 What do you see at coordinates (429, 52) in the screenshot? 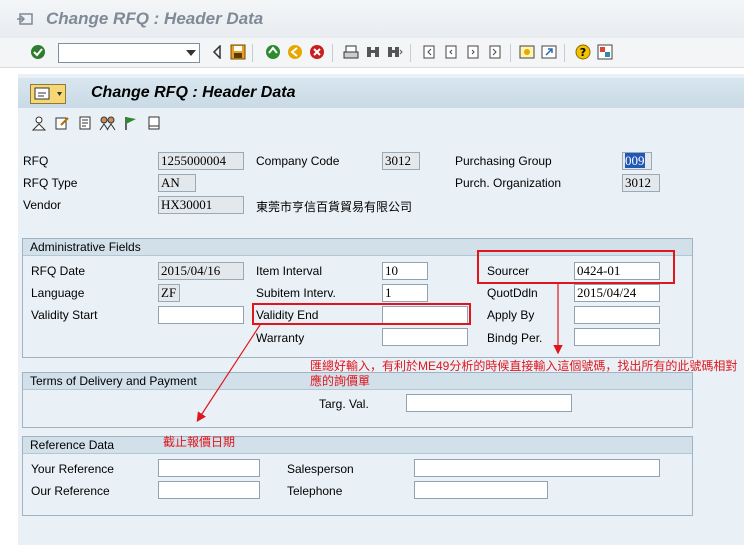
I see `first-page-icon` at bounding box center [429, 52].